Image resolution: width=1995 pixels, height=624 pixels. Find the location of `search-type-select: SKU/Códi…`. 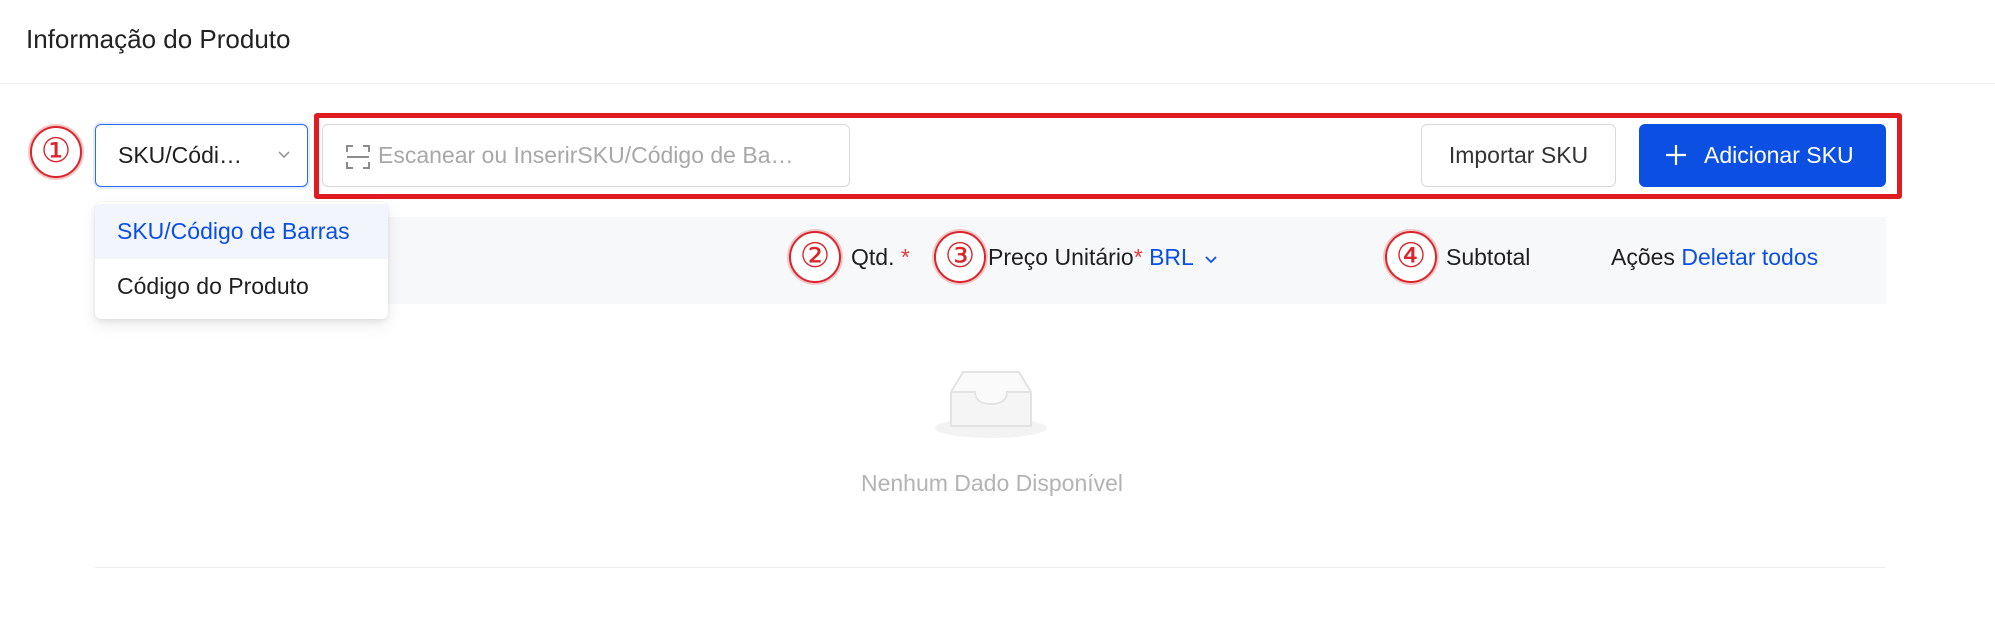

search-type-select: SKU/Códi… is located at coordinates (201, 155).